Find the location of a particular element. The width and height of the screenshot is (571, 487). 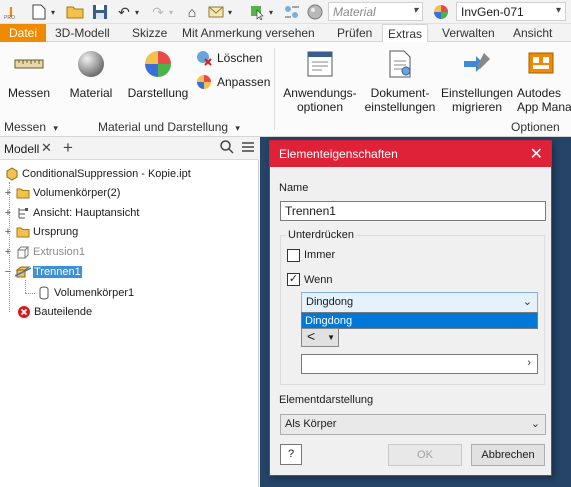

chevron-right-icon: › is located at coordinates (529, 363).